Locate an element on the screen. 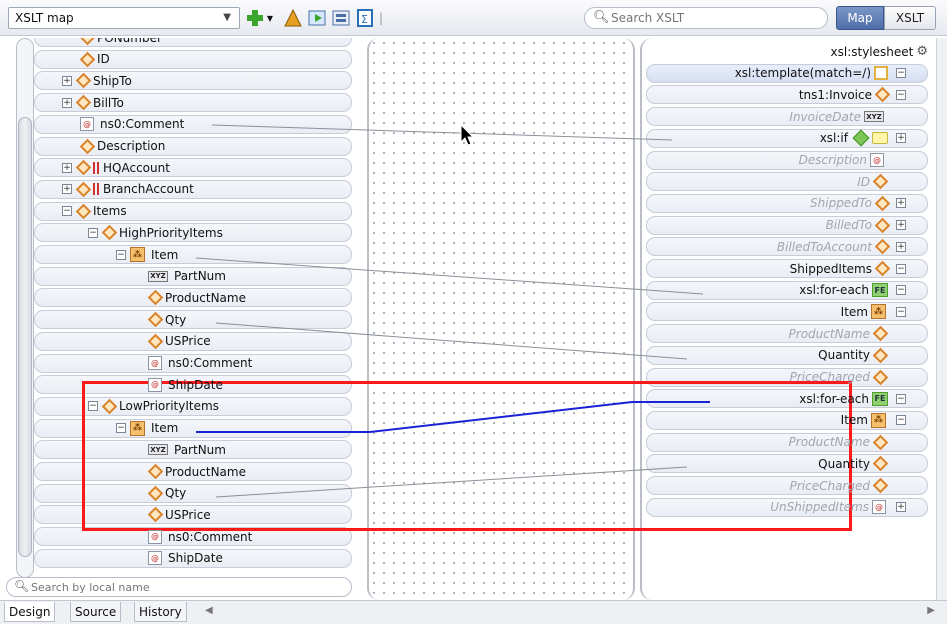 The width and height of the screenshot is (947, 624). target-tree-row: Description @ is located at coordinates (789, 160).